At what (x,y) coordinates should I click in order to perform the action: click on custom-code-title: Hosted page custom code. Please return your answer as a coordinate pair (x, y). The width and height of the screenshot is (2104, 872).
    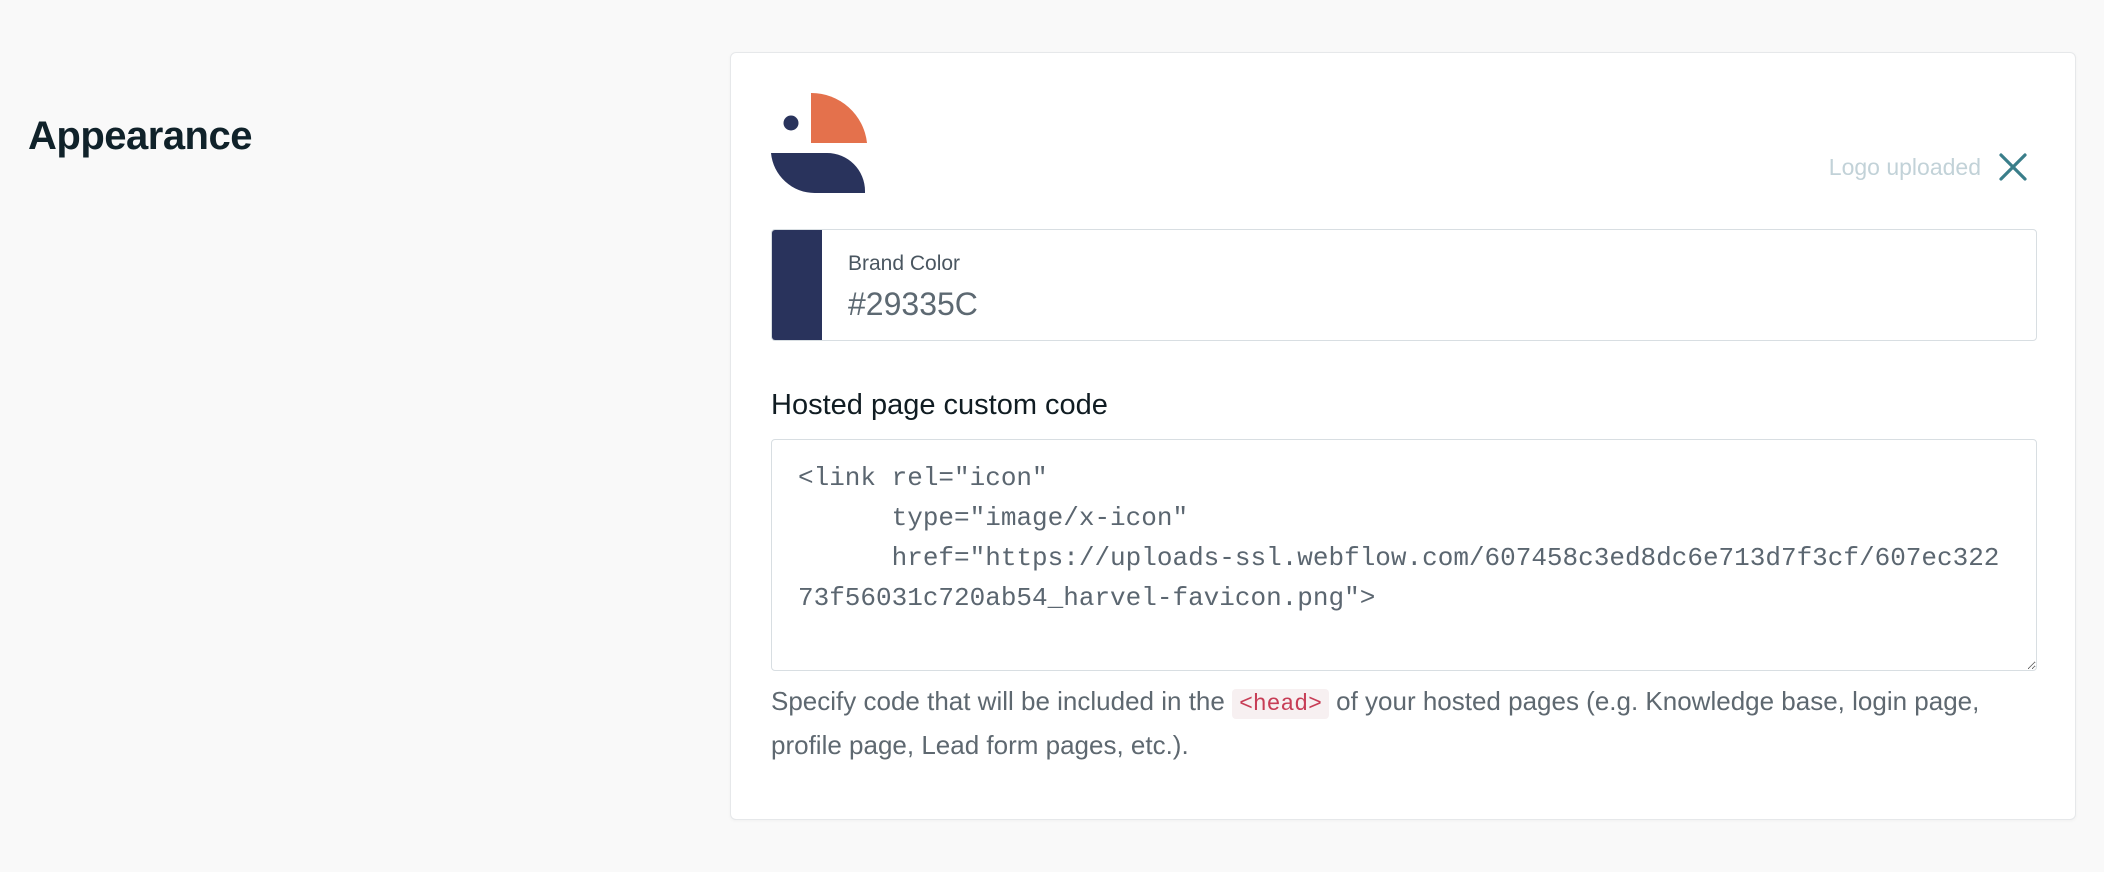
    Looking at the image, I should click on (939, 405).